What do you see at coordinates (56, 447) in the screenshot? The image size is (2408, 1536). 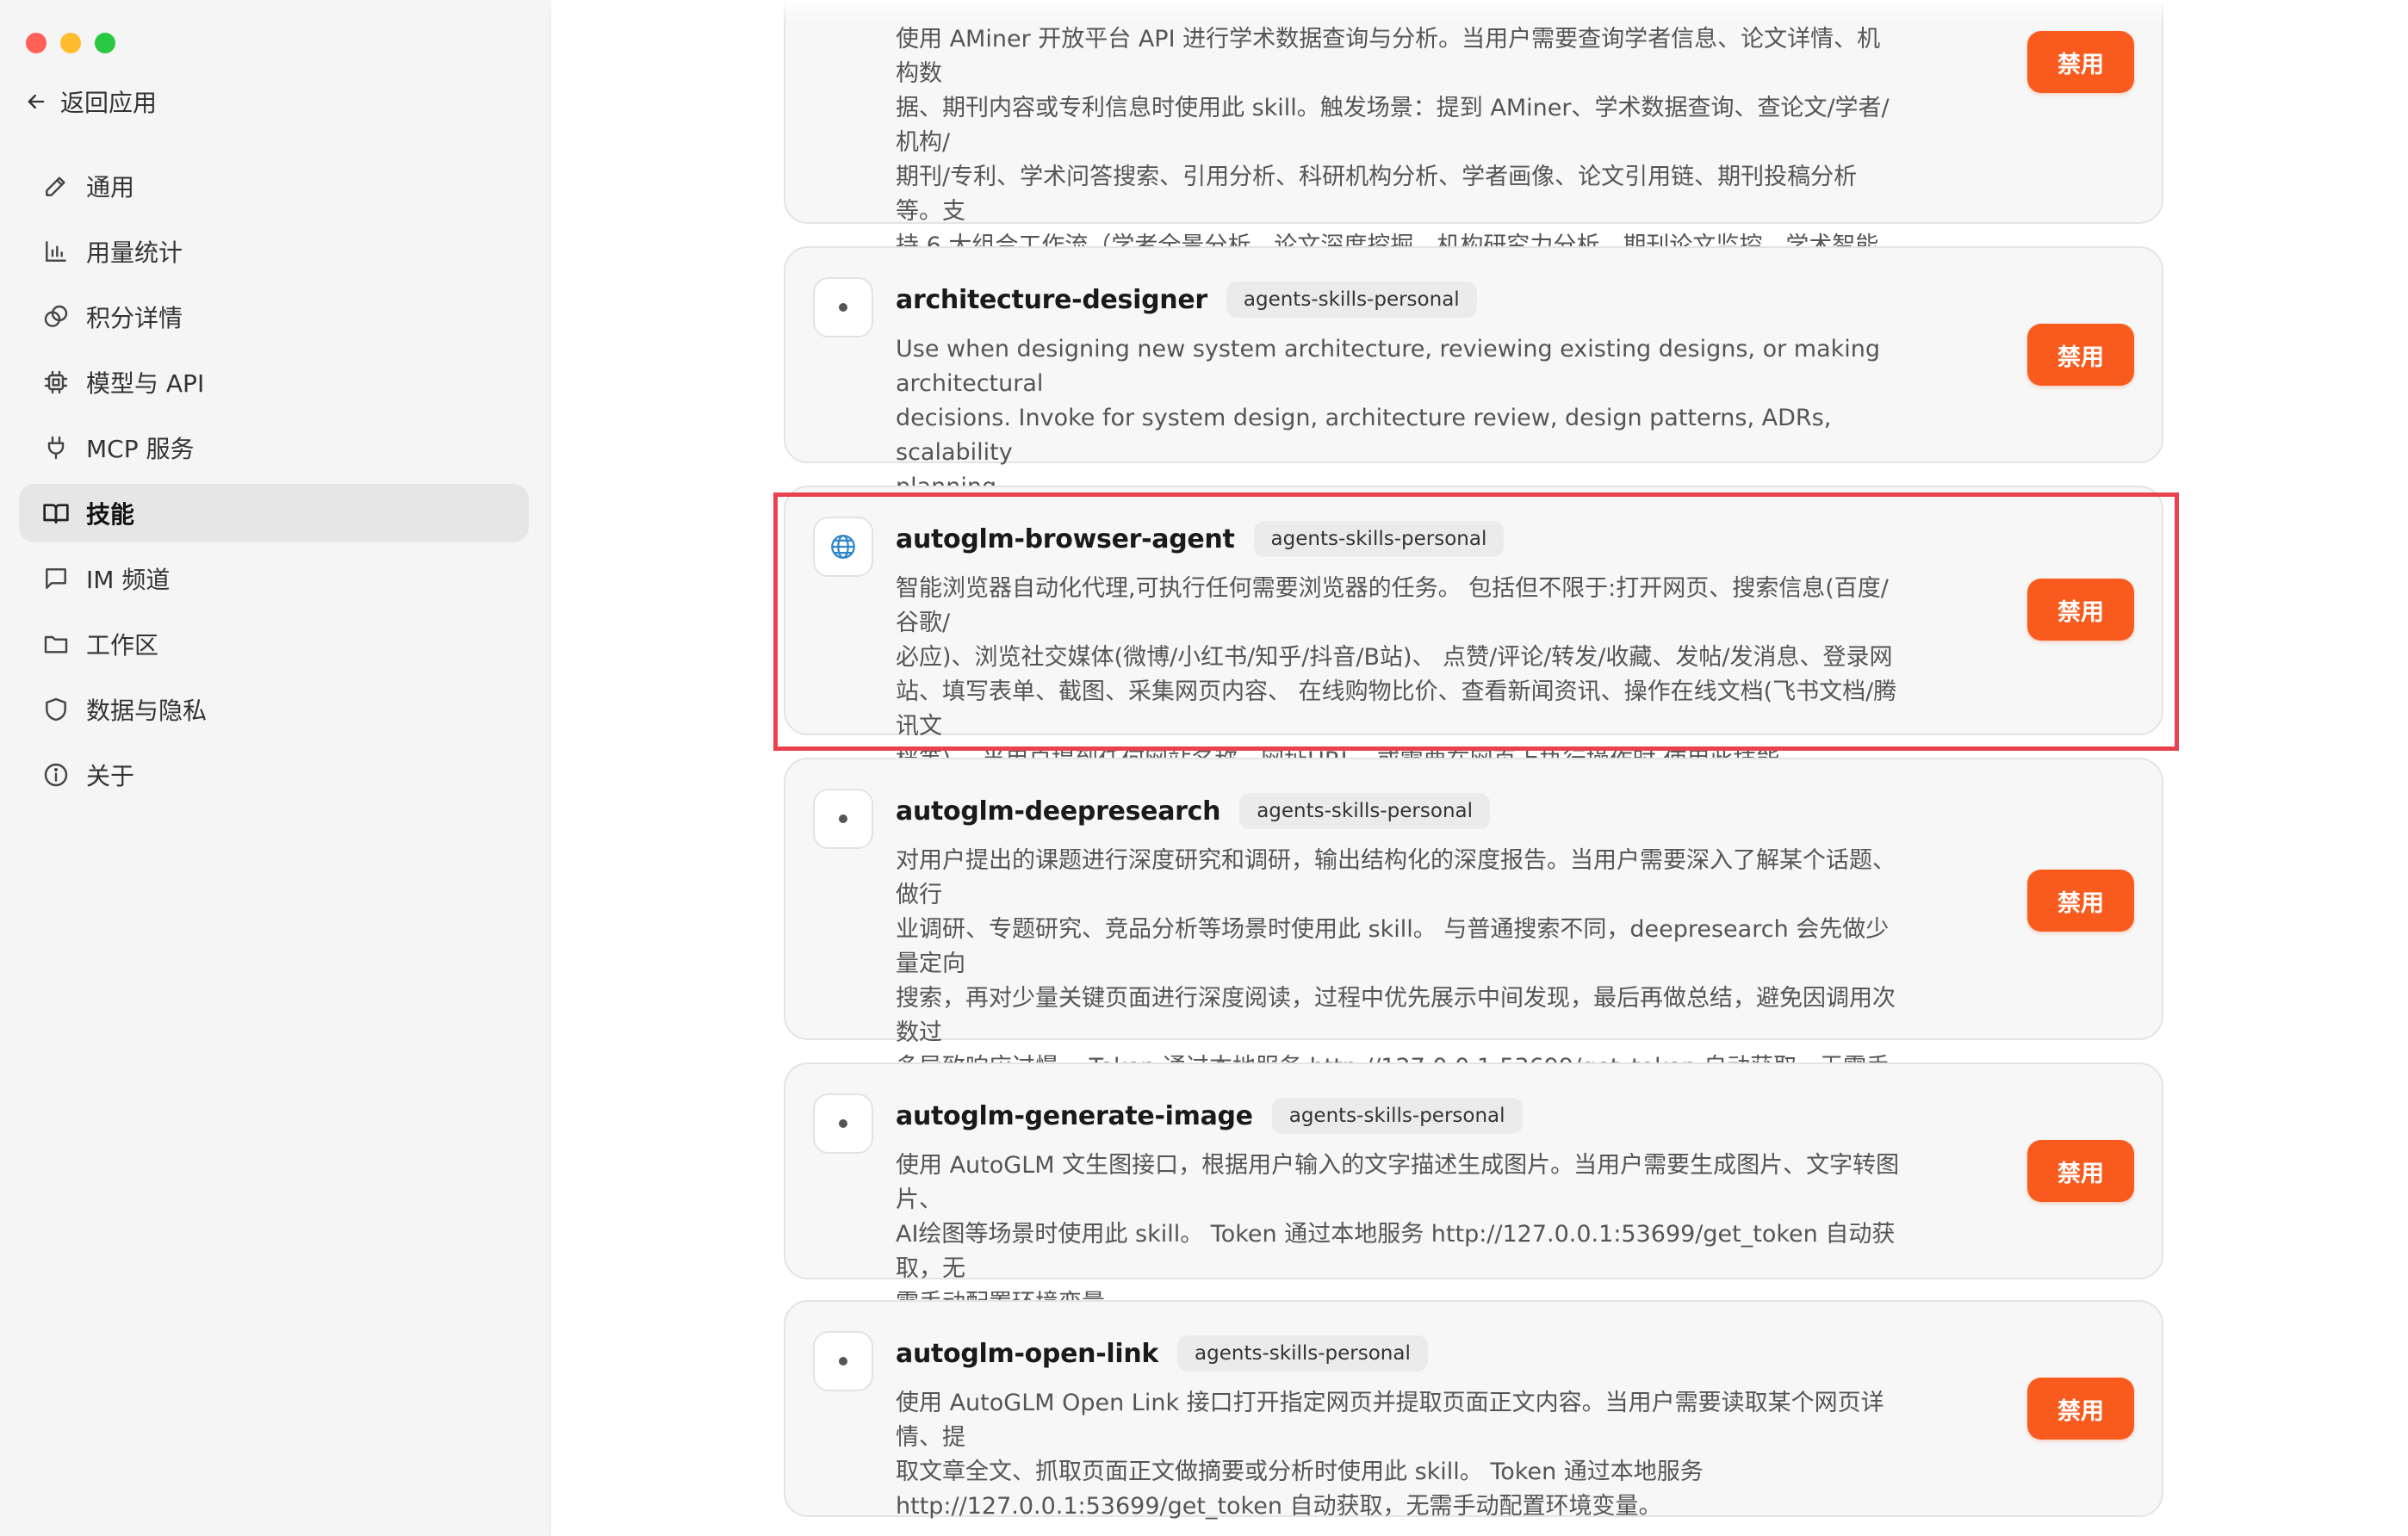 I see `plug-icon` at bounding box center [56, 447].